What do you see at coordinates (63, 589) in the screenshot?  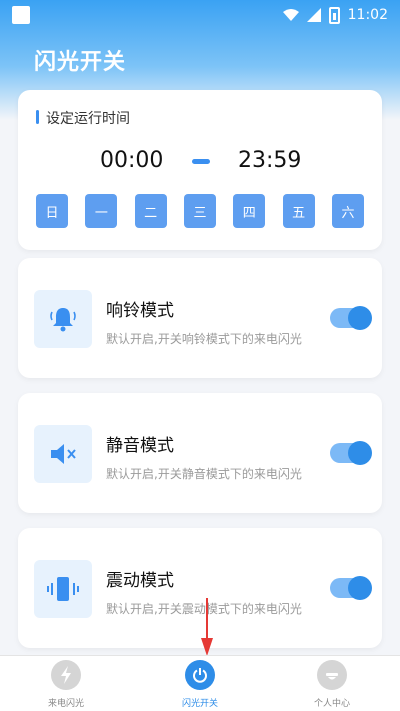 I see `vibrate-phone-icon` at bounding box center [63, 589].